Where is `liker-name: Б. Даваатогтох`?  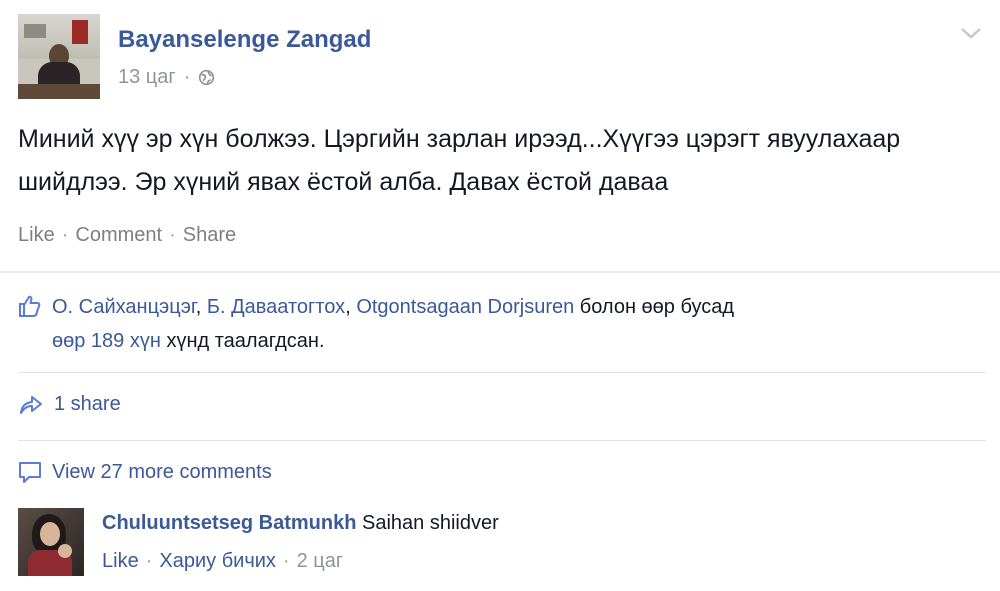
liker-name: Б. Даваатогтох is located at coordinates (276, 307).